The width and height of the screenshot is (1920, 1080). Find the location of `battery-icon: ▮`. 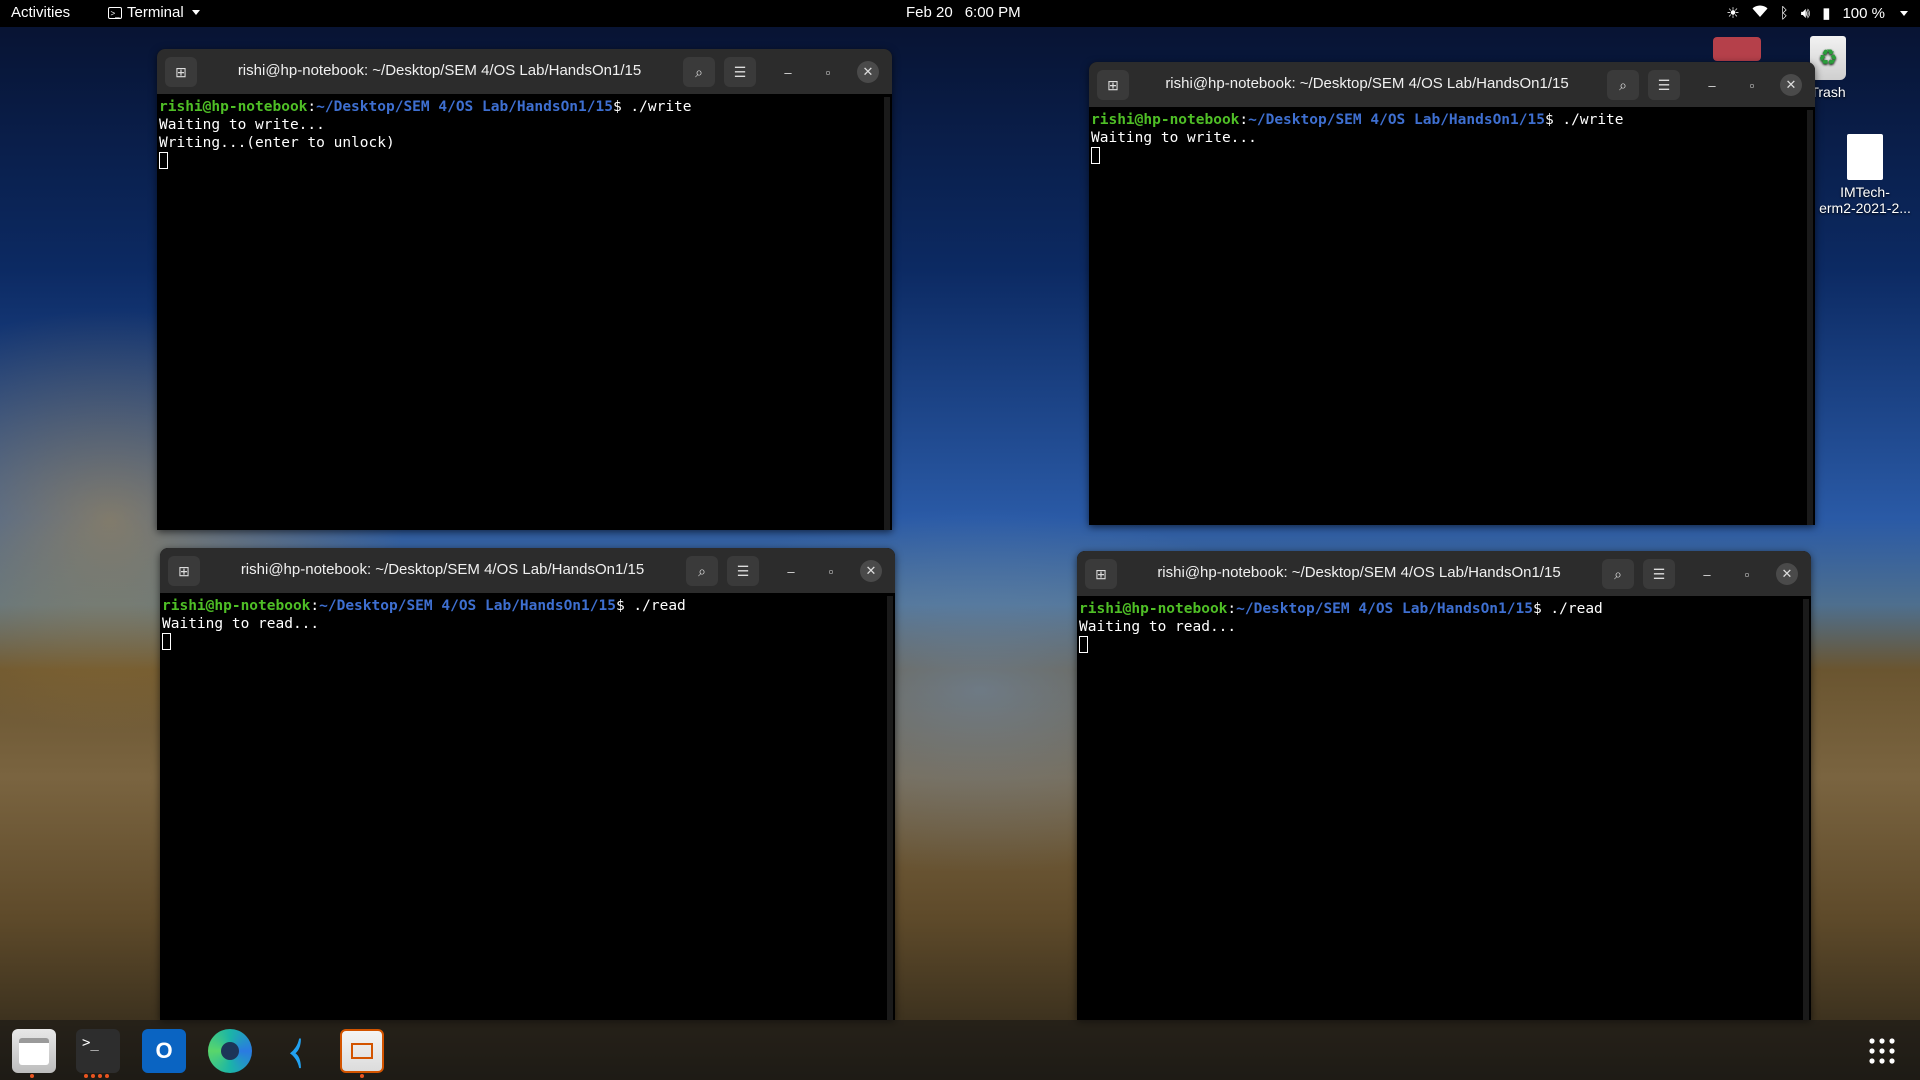

battery-icon: ▮ is located at coordinates (1826, 13).